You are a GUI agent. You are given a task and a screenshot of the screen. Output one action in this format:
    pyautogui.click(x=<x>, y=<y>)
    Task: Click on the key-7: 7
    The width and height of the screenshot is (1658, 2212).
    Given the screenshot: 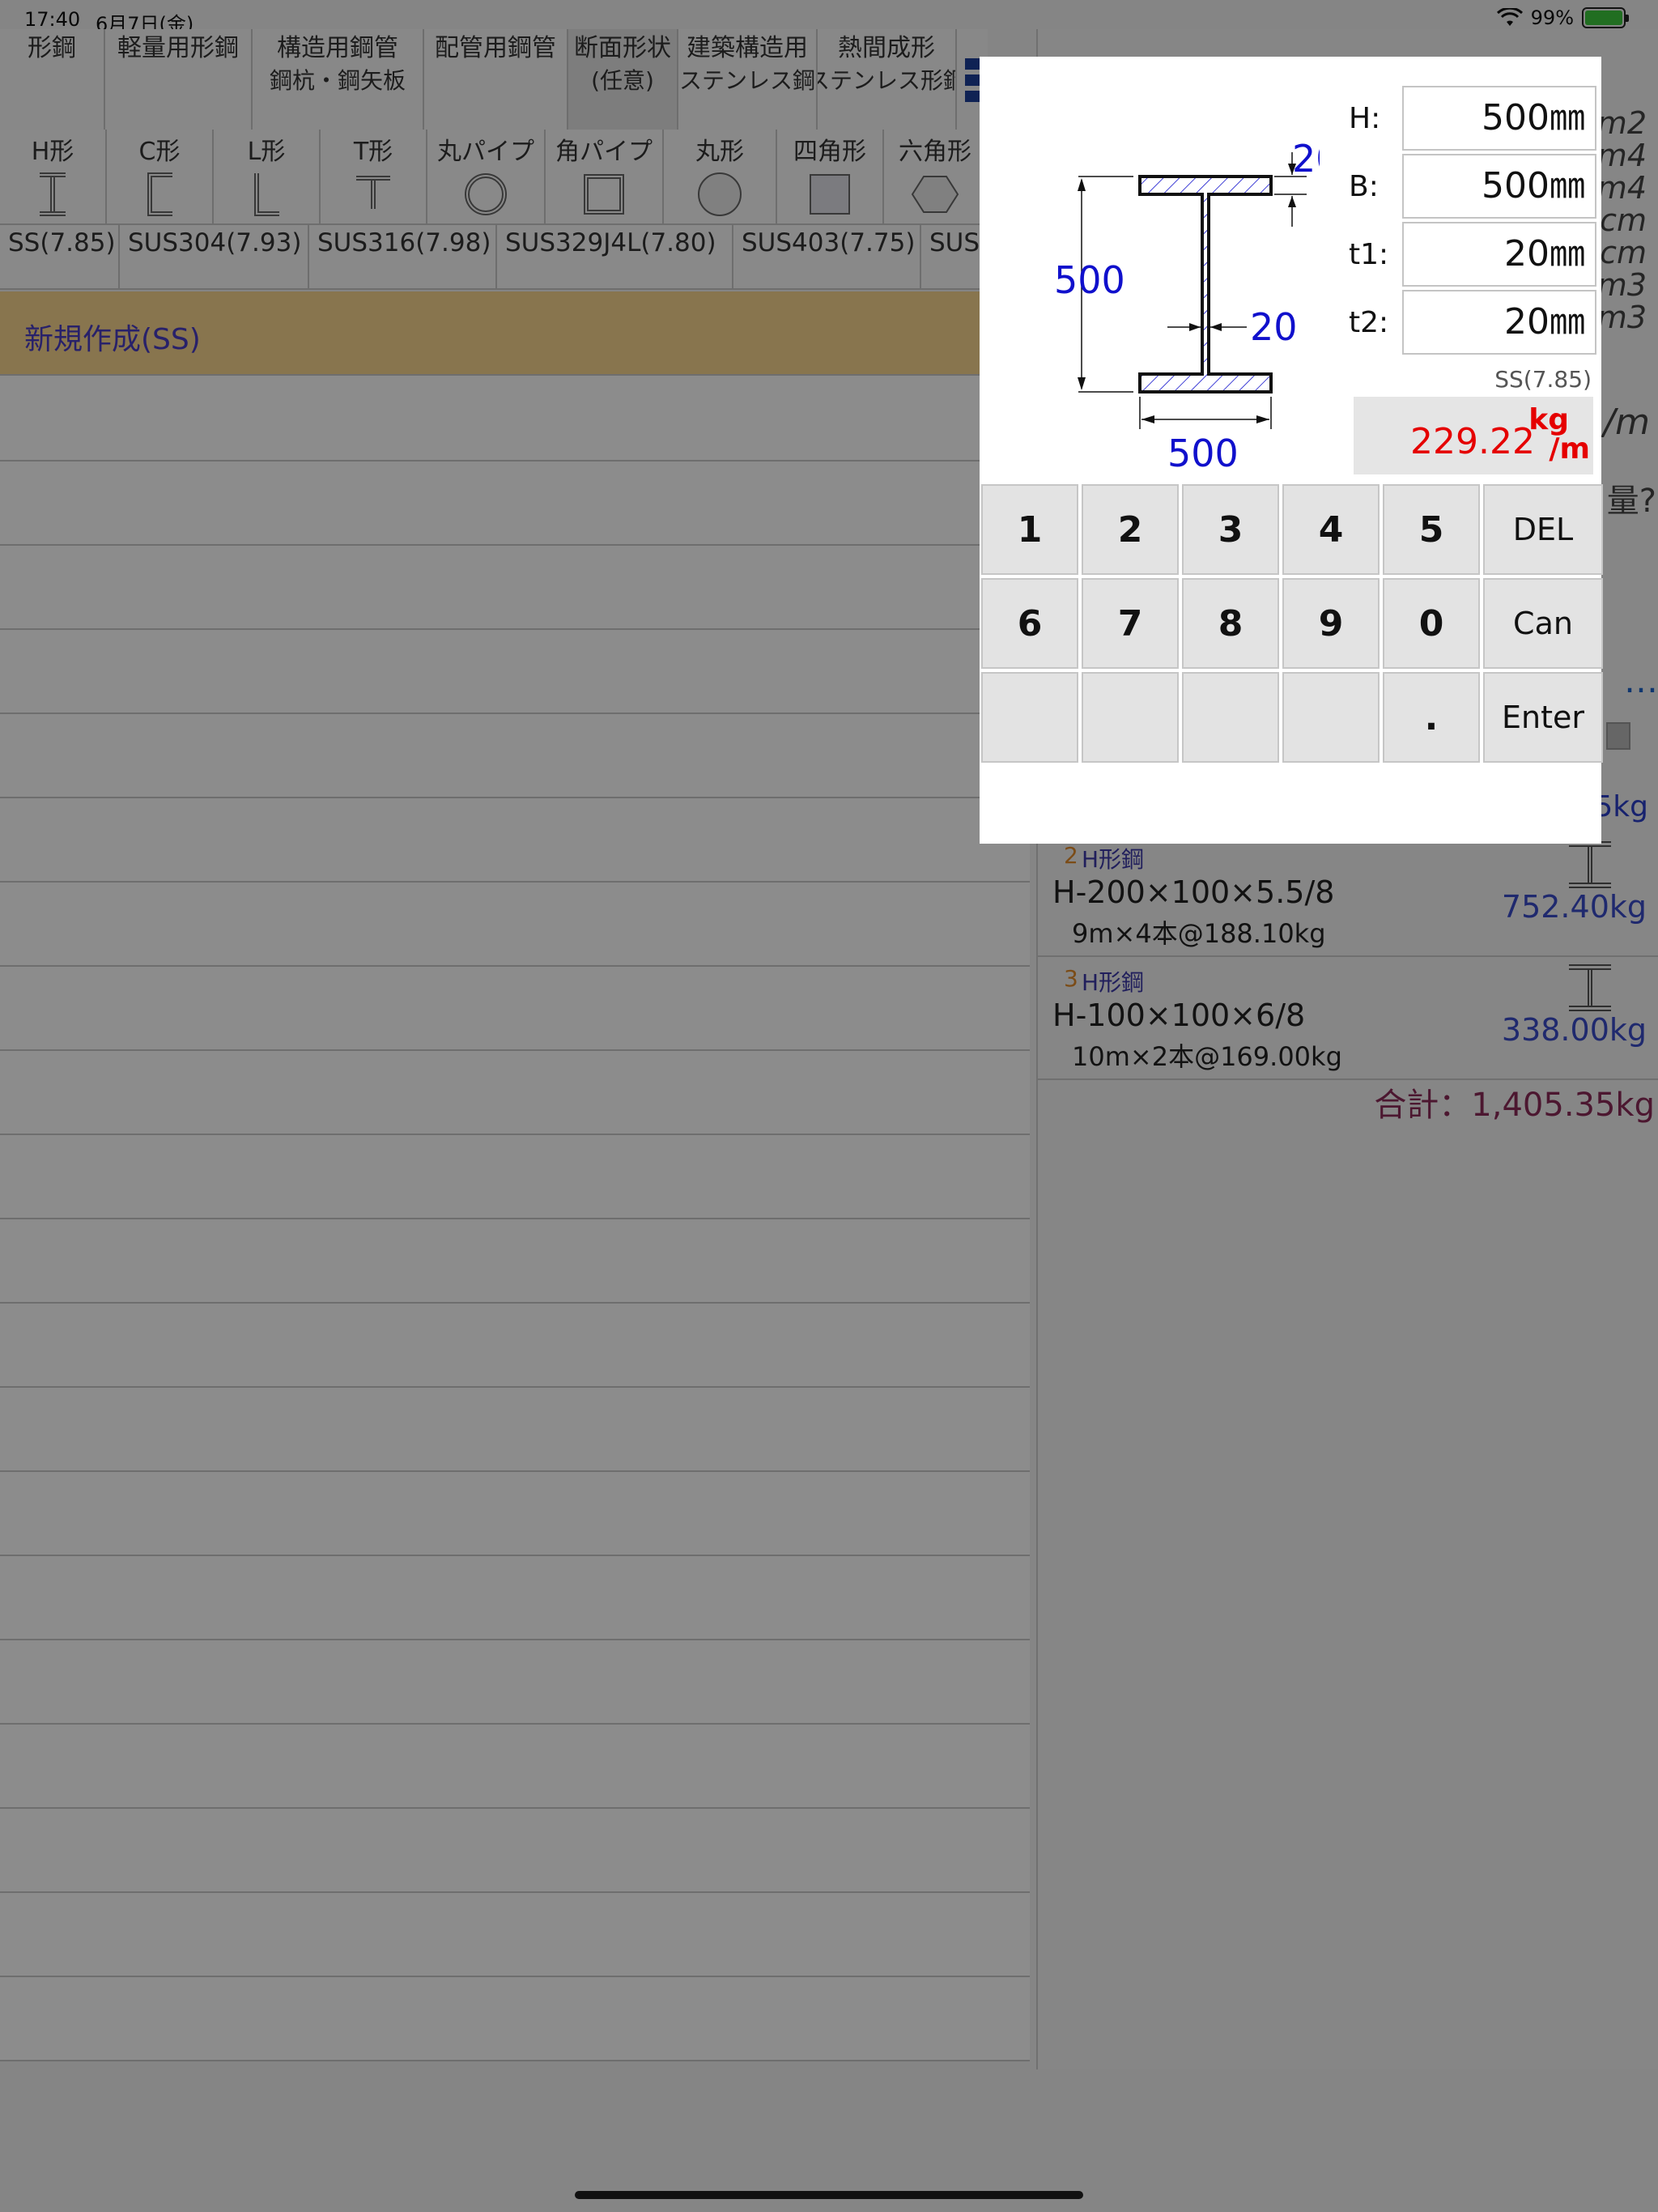 What is the action you would take?
    pyautogui.click(x=1130, y=623)
    